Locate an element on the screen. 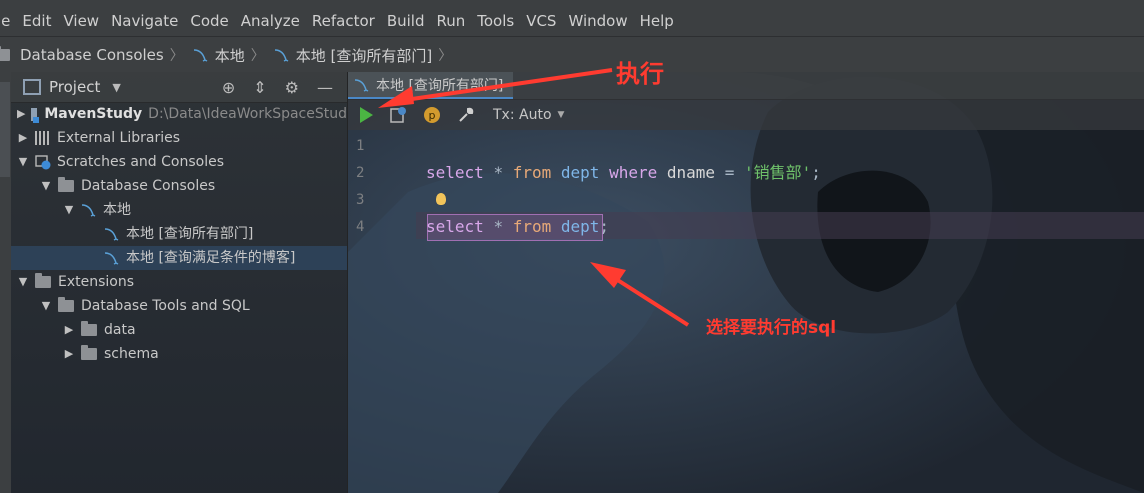  scratch-icon is located at coordinates (43, 161).